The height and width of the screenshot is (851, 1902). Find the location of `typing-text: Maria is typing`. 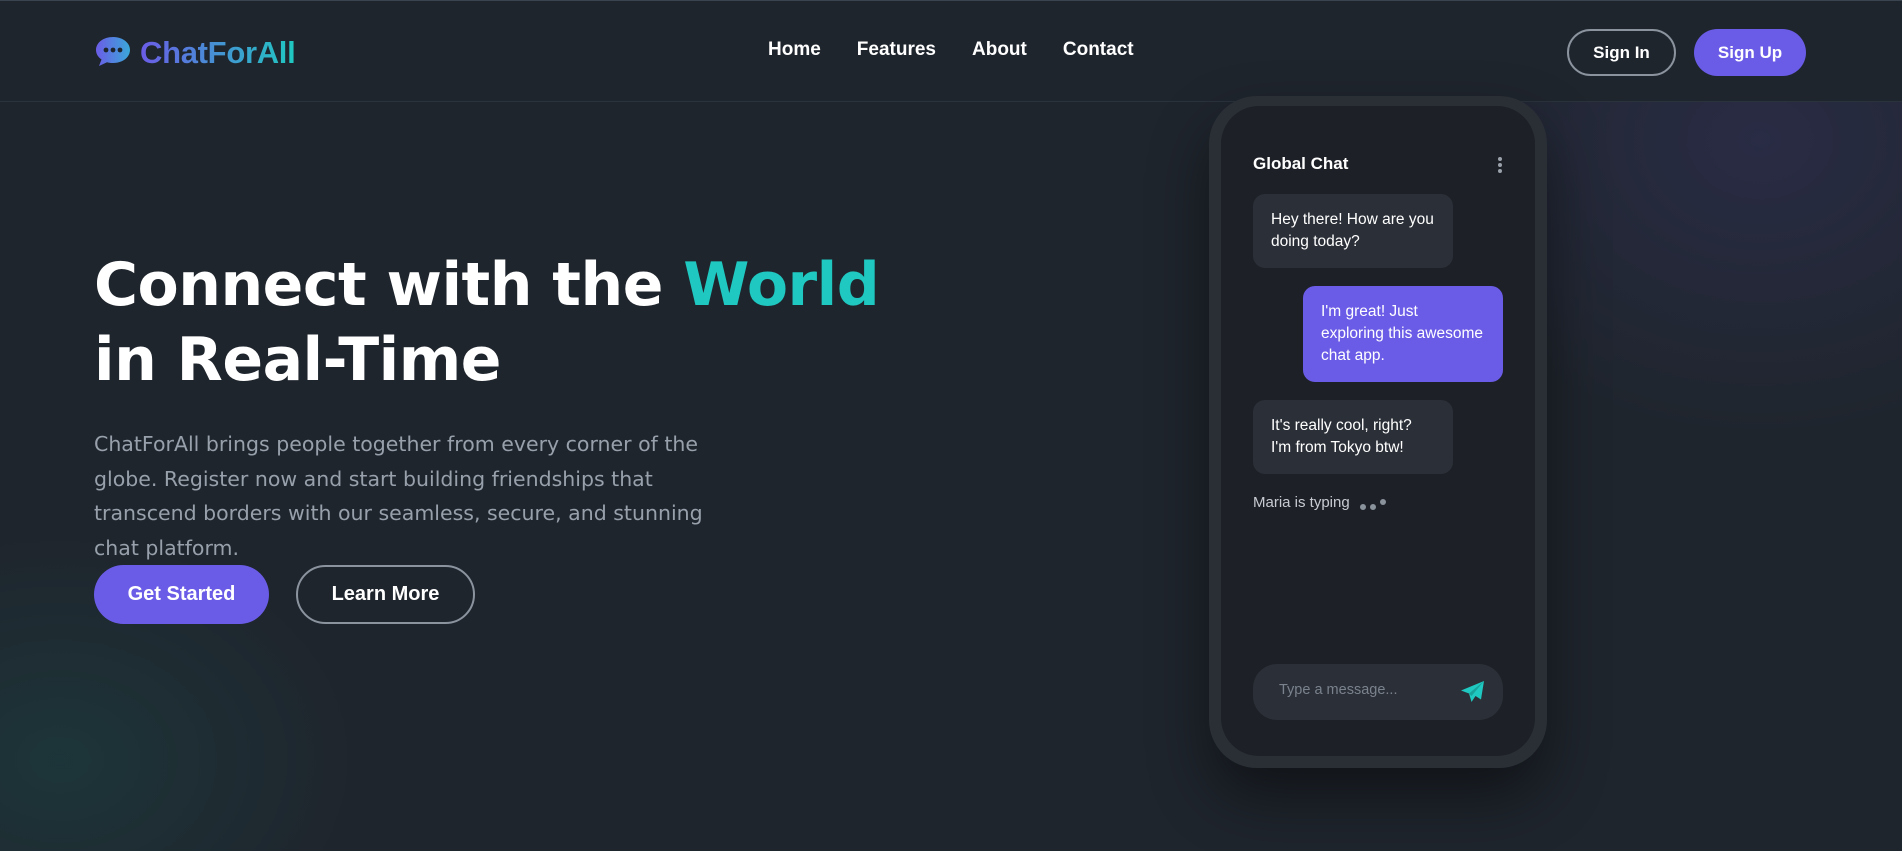

typing-text: Maria is typing is located at coordinates (1301, 502).